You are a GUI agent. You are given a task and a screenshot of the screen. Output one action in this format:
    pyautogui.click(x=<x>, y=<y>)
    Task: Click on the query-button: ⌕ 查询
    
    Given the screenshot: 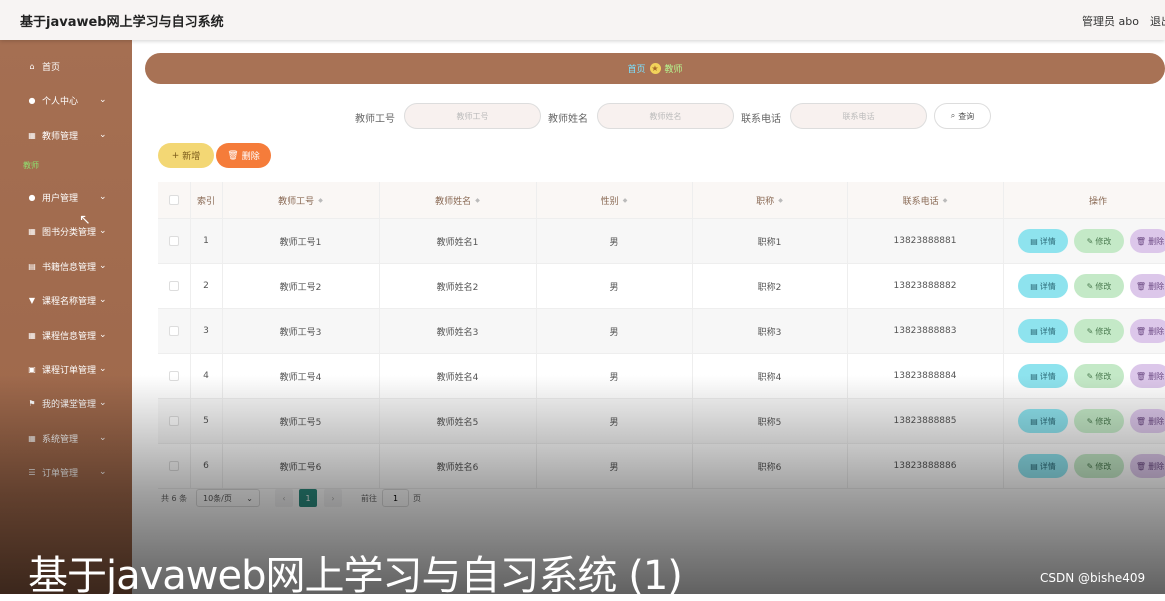 What is the action you would take?
    pyautogui.click(x=962, y=116)
    